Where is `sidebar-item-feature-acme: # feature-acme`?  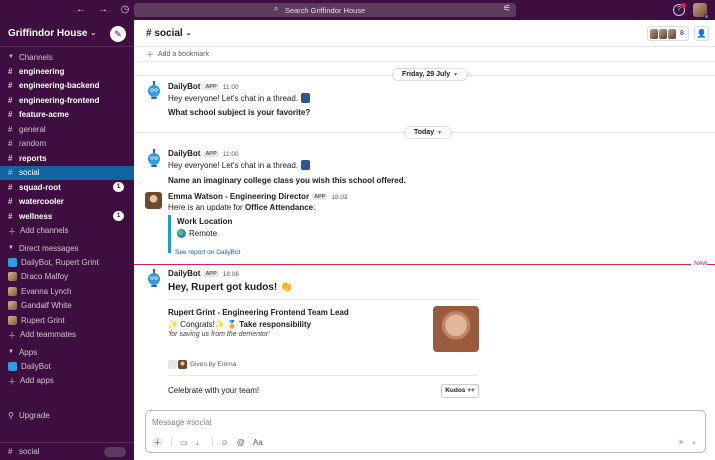
sidebar-item-feature-acme: # feature-acme is located at coordinates (67, 115).